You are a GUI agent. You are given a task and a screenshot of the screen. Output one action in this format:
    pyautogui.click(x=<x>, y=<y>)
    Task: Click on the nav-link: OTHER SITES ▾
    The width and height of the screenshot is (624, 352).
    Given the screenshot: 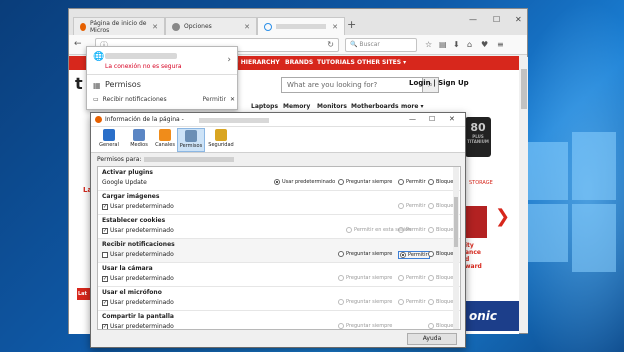 What is the action you would take?
    pyautogui.click(x=381, y=62)
    